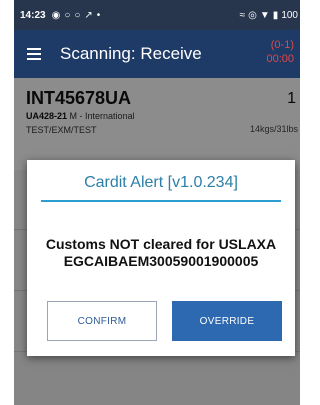  What do you see at coordinates (131, 53) in the screenshot?
I see `page-title: Scanning: Receive` at bounding box center [131, 53].